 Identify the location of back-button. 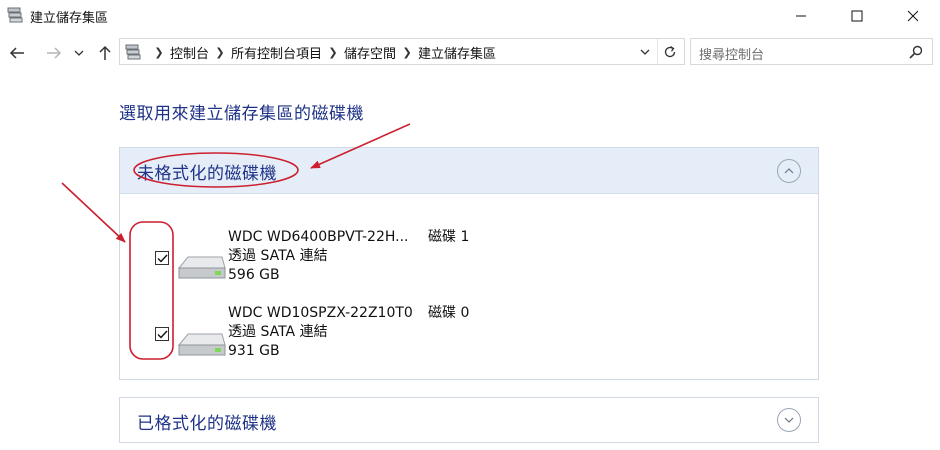
(17, 53).